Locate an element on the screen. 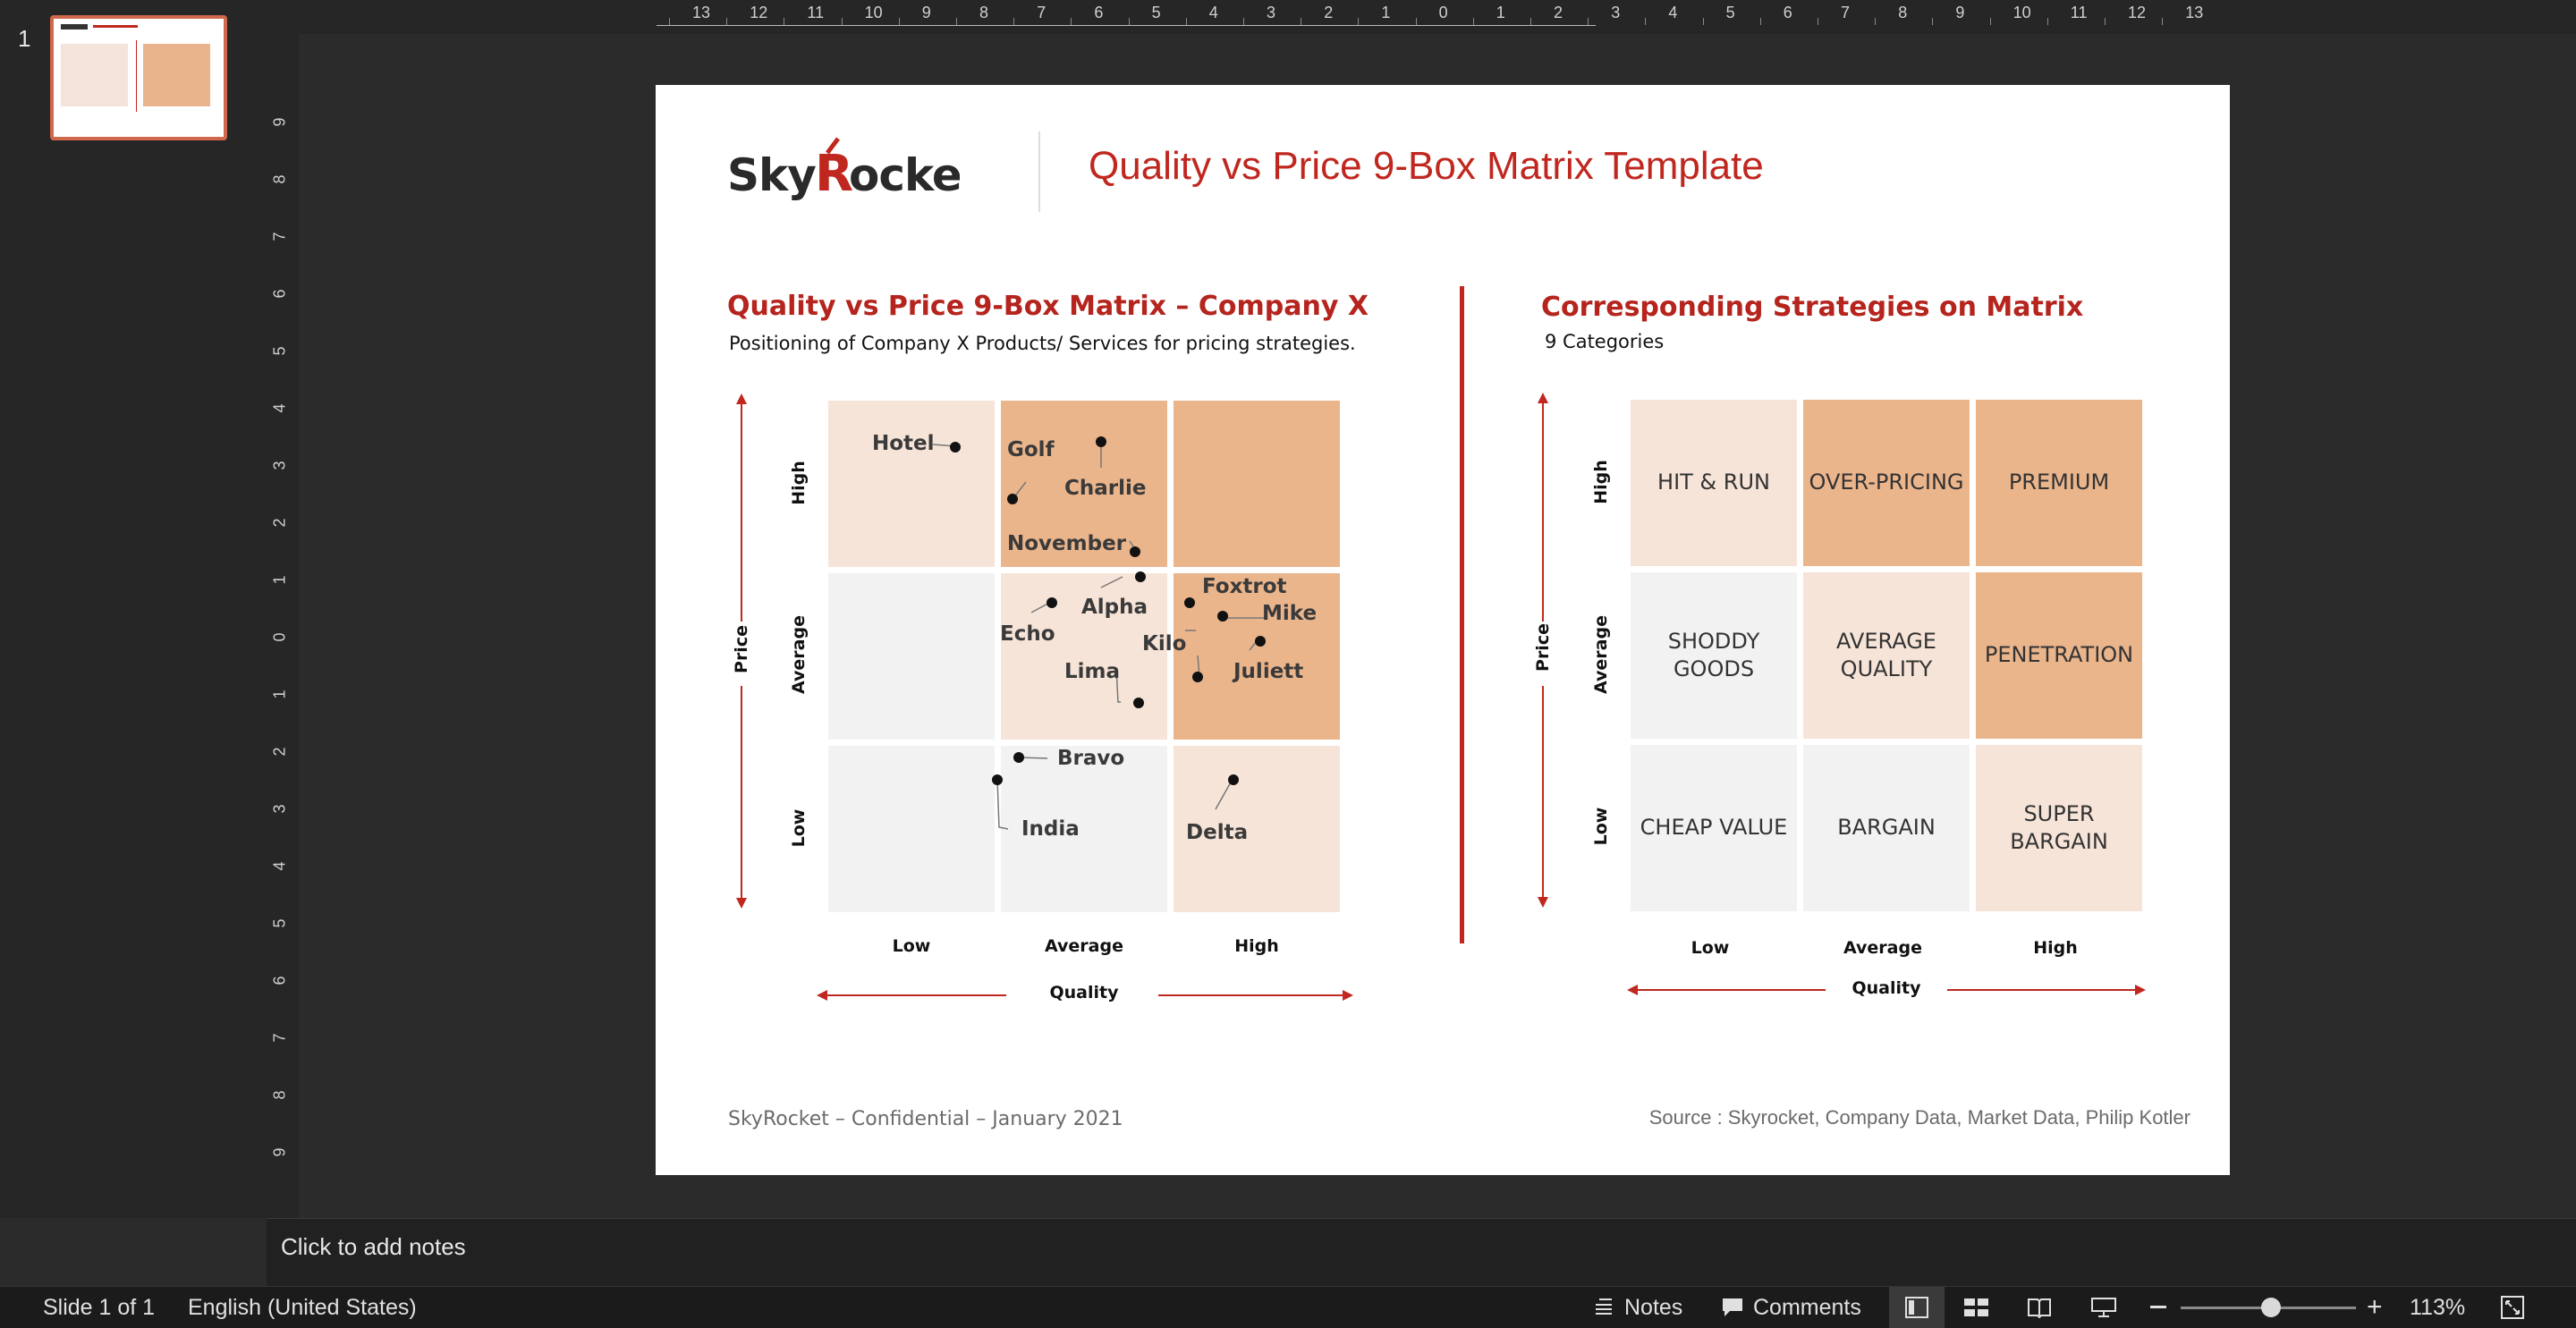 The image size is (2576, 1328). notes-button: Notes is located at coordinates (1653, 1308).